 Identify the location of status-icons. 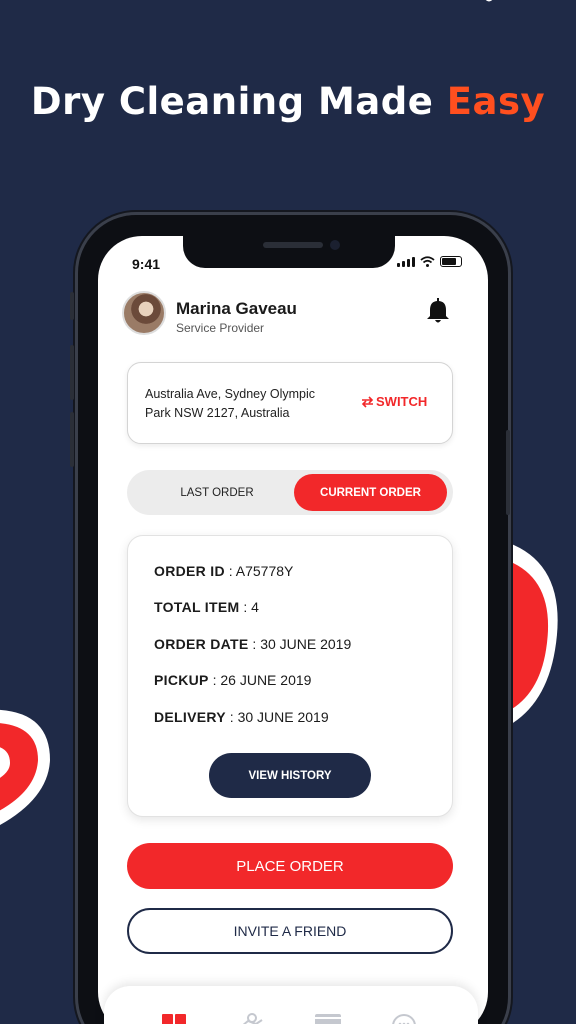
(429, 261).